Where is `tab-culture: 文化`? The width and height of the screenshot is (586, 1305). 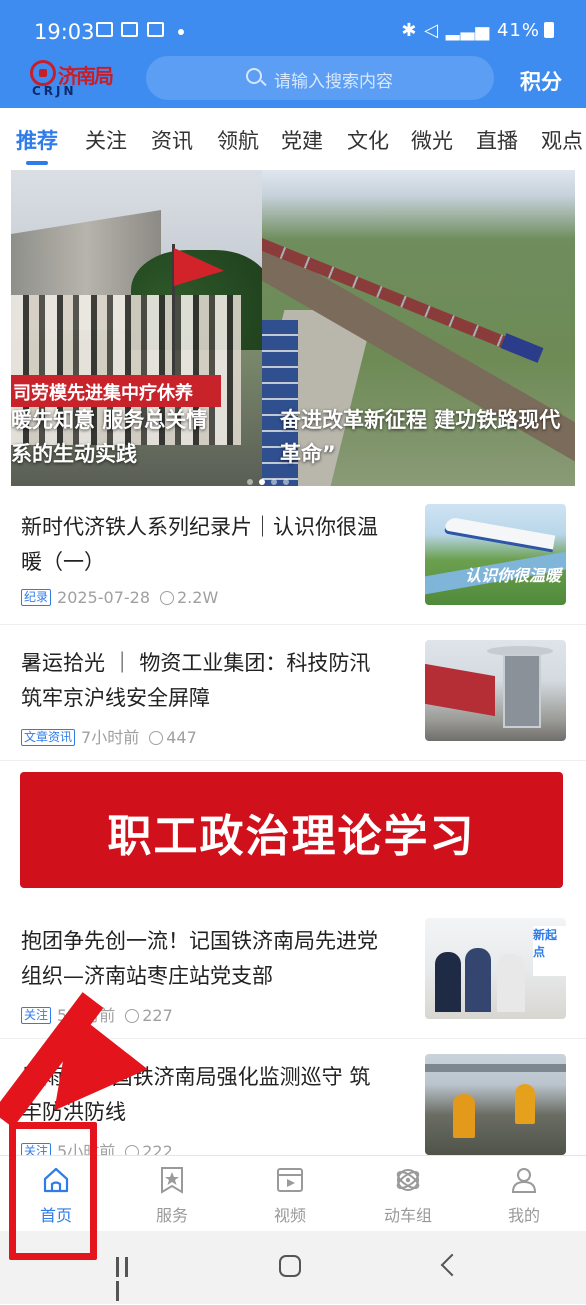
tab-culture: 文化 is located at coordinates (368, 140).